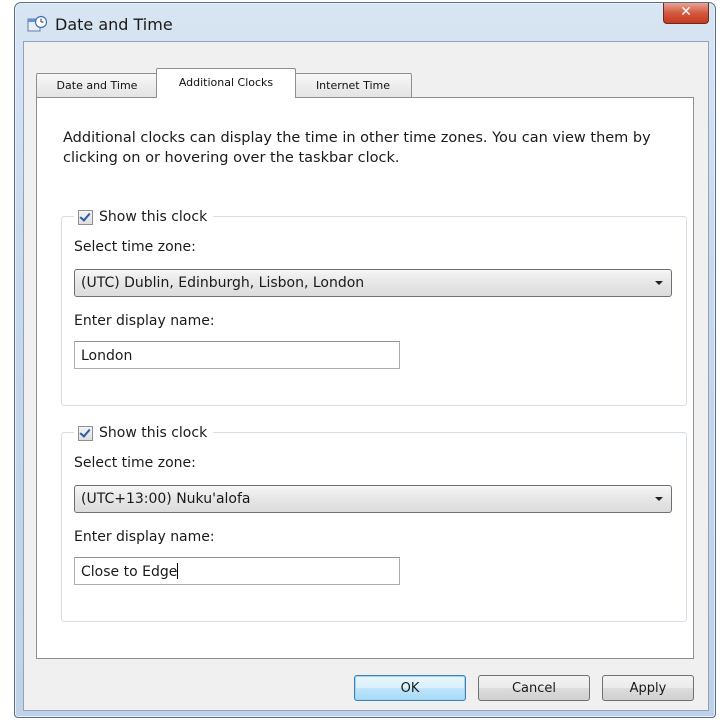  Describe the element at coordinates (178, 571) in the screenshot. I see `text-caret` at that location.